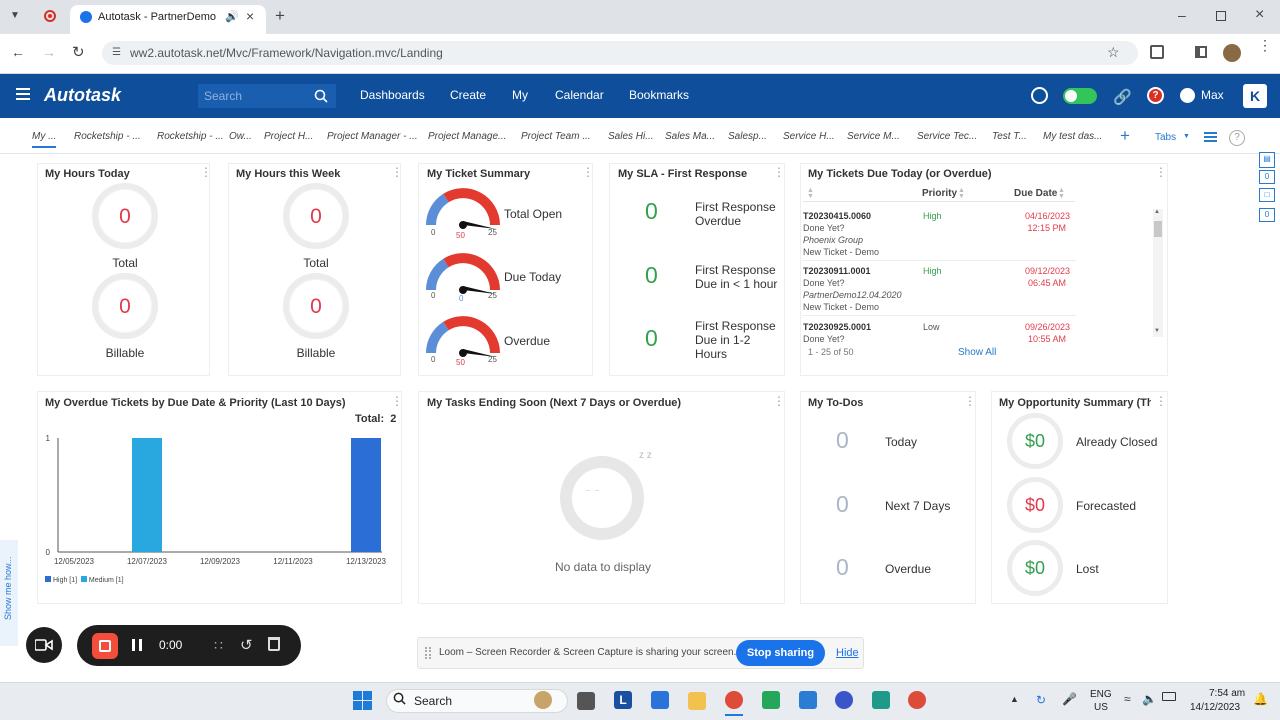 Image resolution: width=1280 pixels, height=720 pixels. What do you see at coordinates (543, 700) in the screenshot?
I see `search-highlight-icon` at bounding box center [543, 700].